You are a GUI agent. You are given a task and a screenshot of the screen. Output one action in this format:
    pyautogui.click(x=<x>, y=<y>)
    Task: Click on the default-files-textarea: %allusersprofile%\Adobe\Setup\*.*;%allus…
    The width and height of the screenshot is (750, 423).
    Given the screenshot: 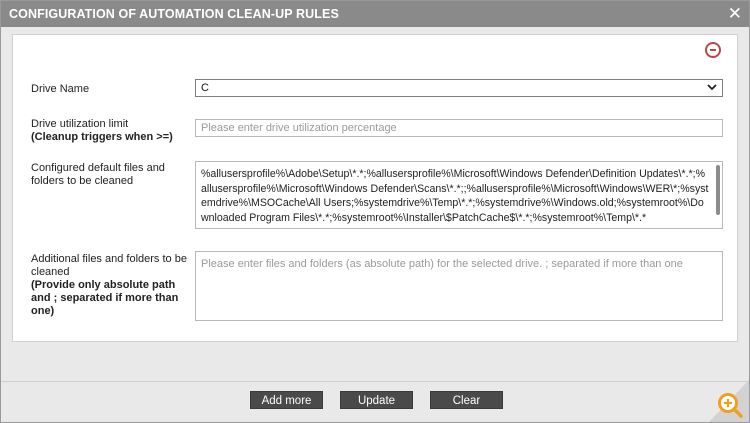 What is the action you would take?
    pyautogui.click(x=459, y=195)
    